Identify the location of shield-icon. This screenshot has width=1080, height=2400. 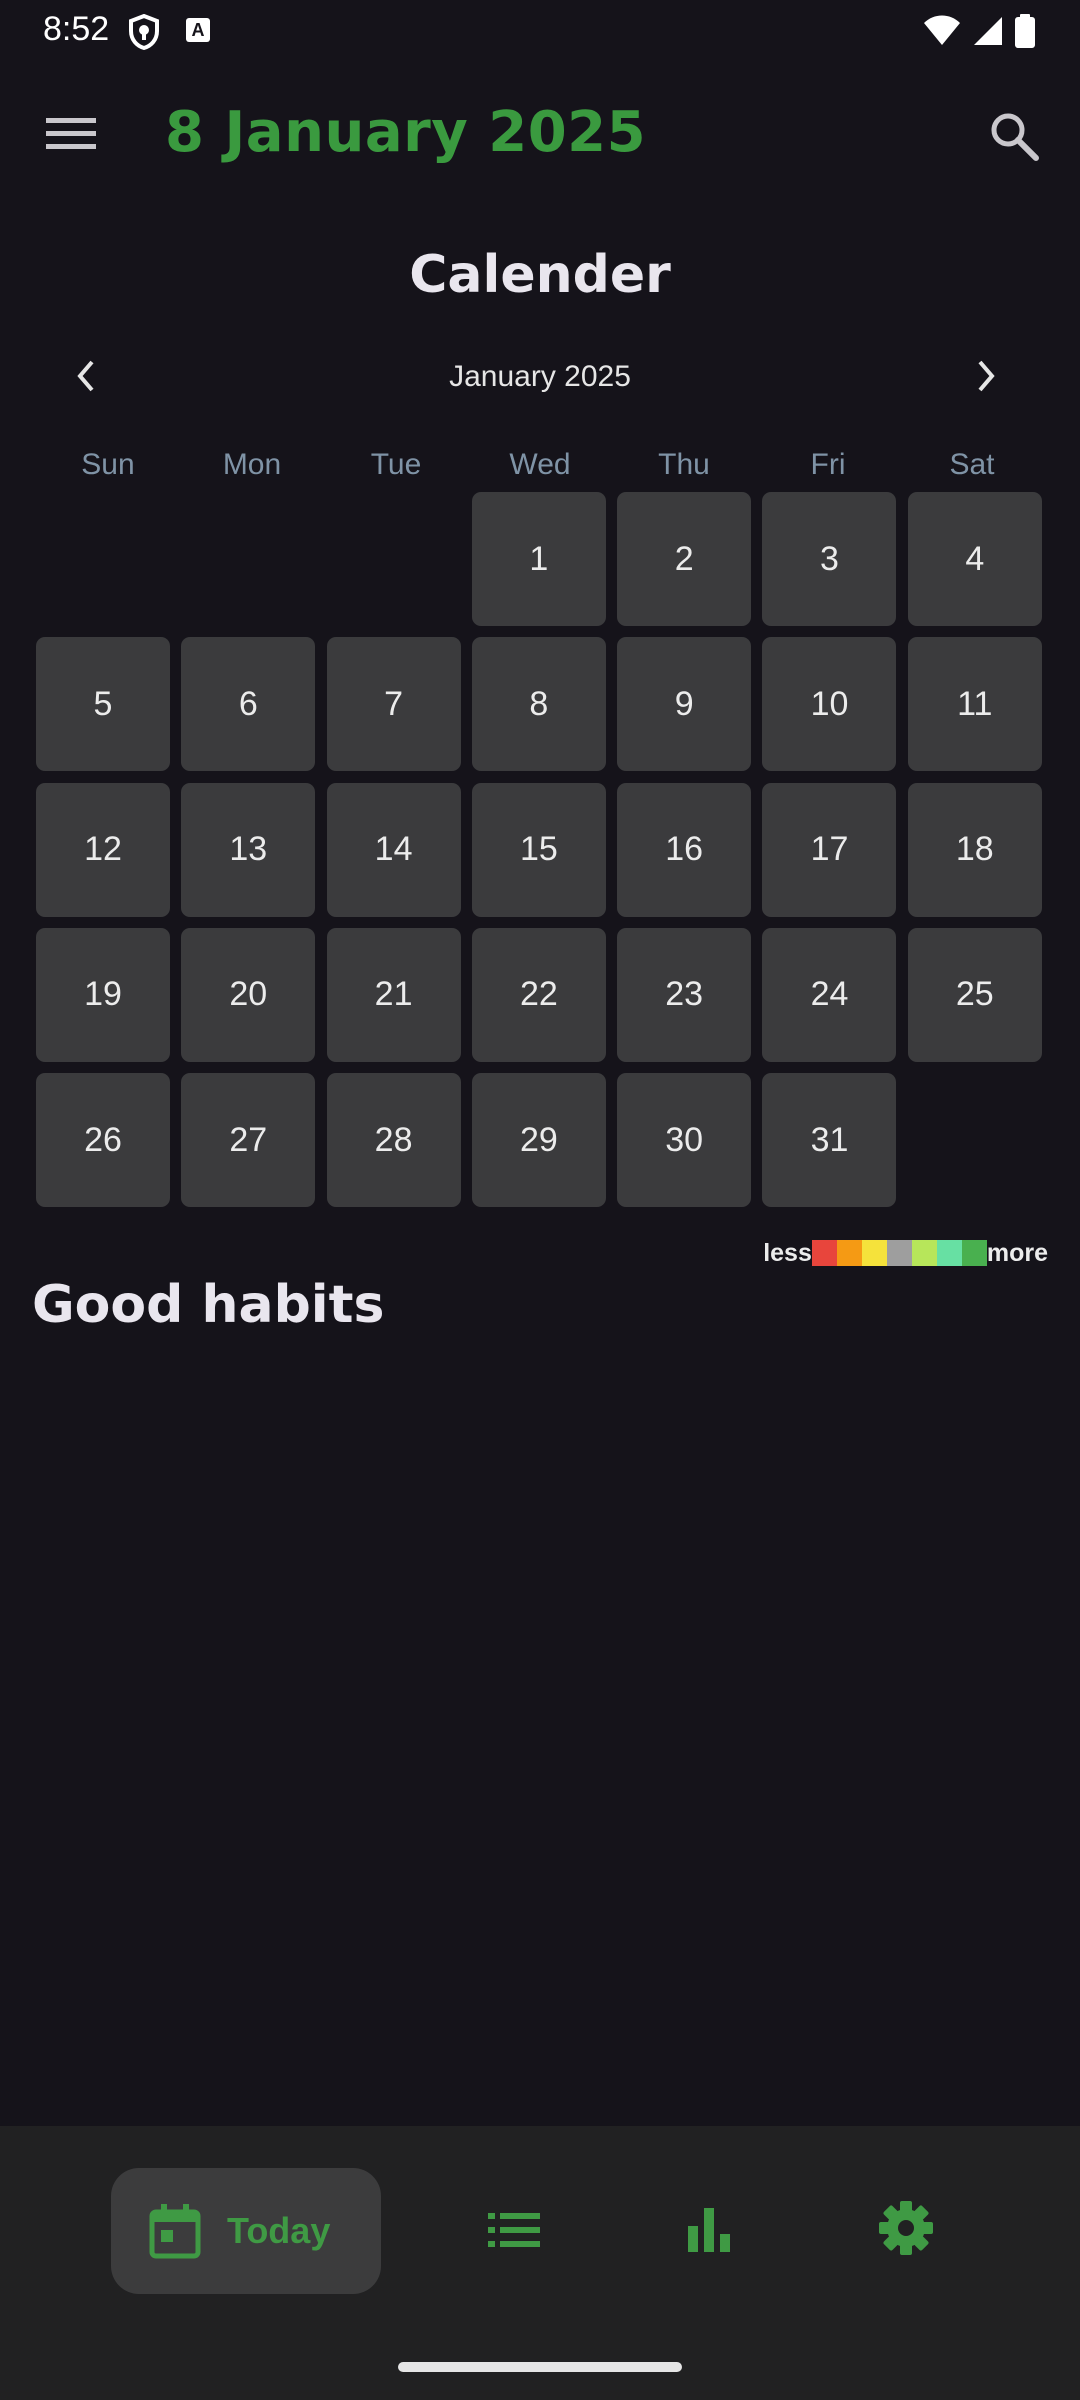
(144, 34).